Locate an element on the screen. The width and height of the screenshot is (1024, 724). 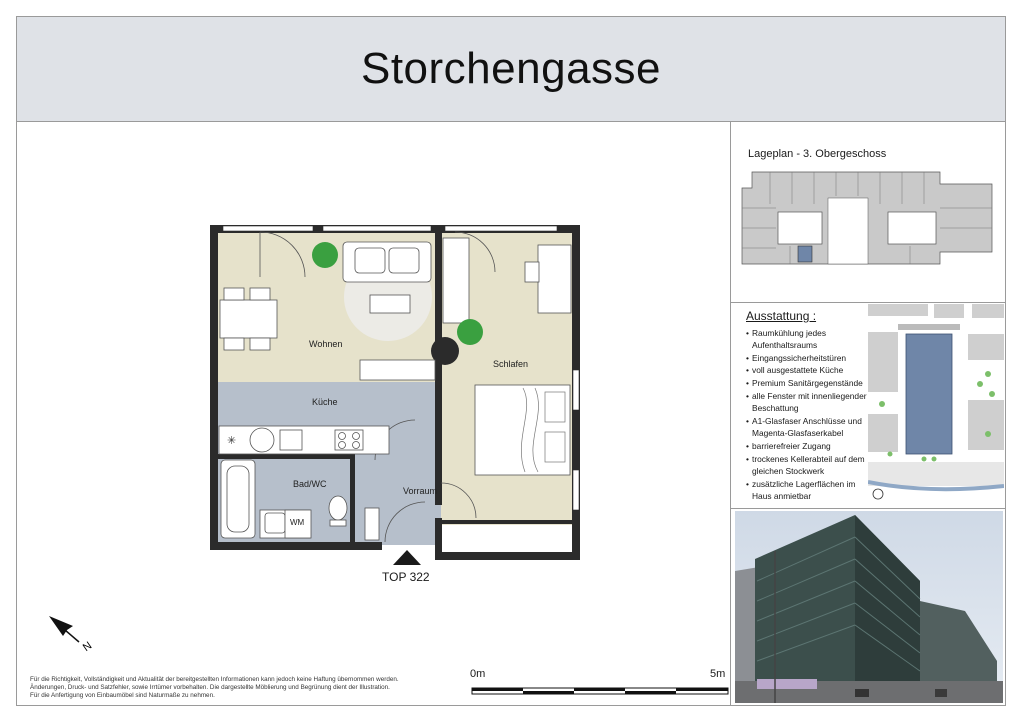
amenity-item: gleichen Stockwerk is located at coordinates (788, 471).